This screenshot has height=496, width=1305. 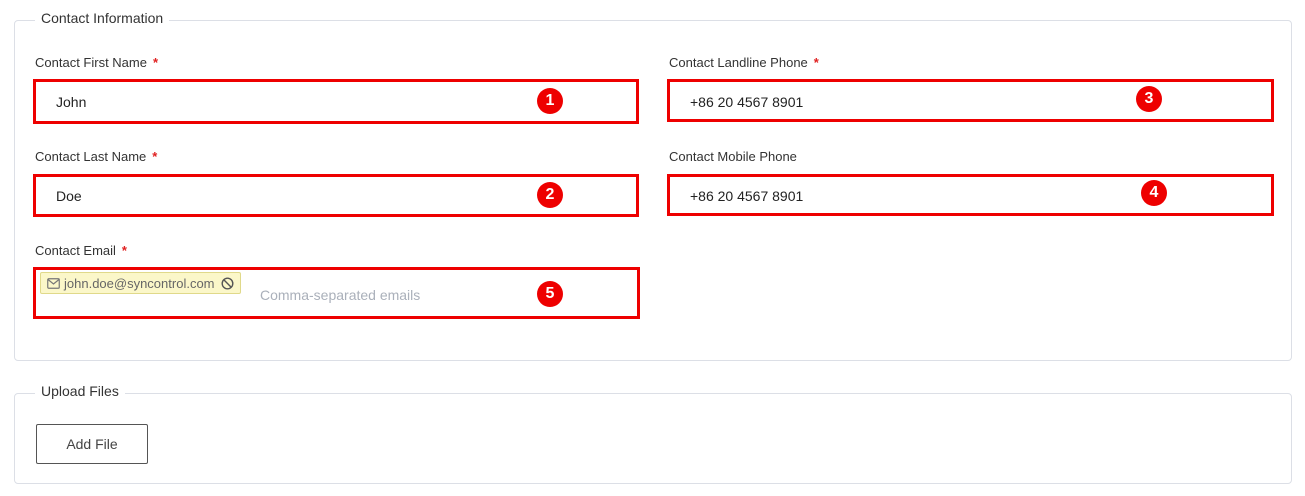 I want to click on last-name-label: Contact Last Name *, so click(x=96, y=156).